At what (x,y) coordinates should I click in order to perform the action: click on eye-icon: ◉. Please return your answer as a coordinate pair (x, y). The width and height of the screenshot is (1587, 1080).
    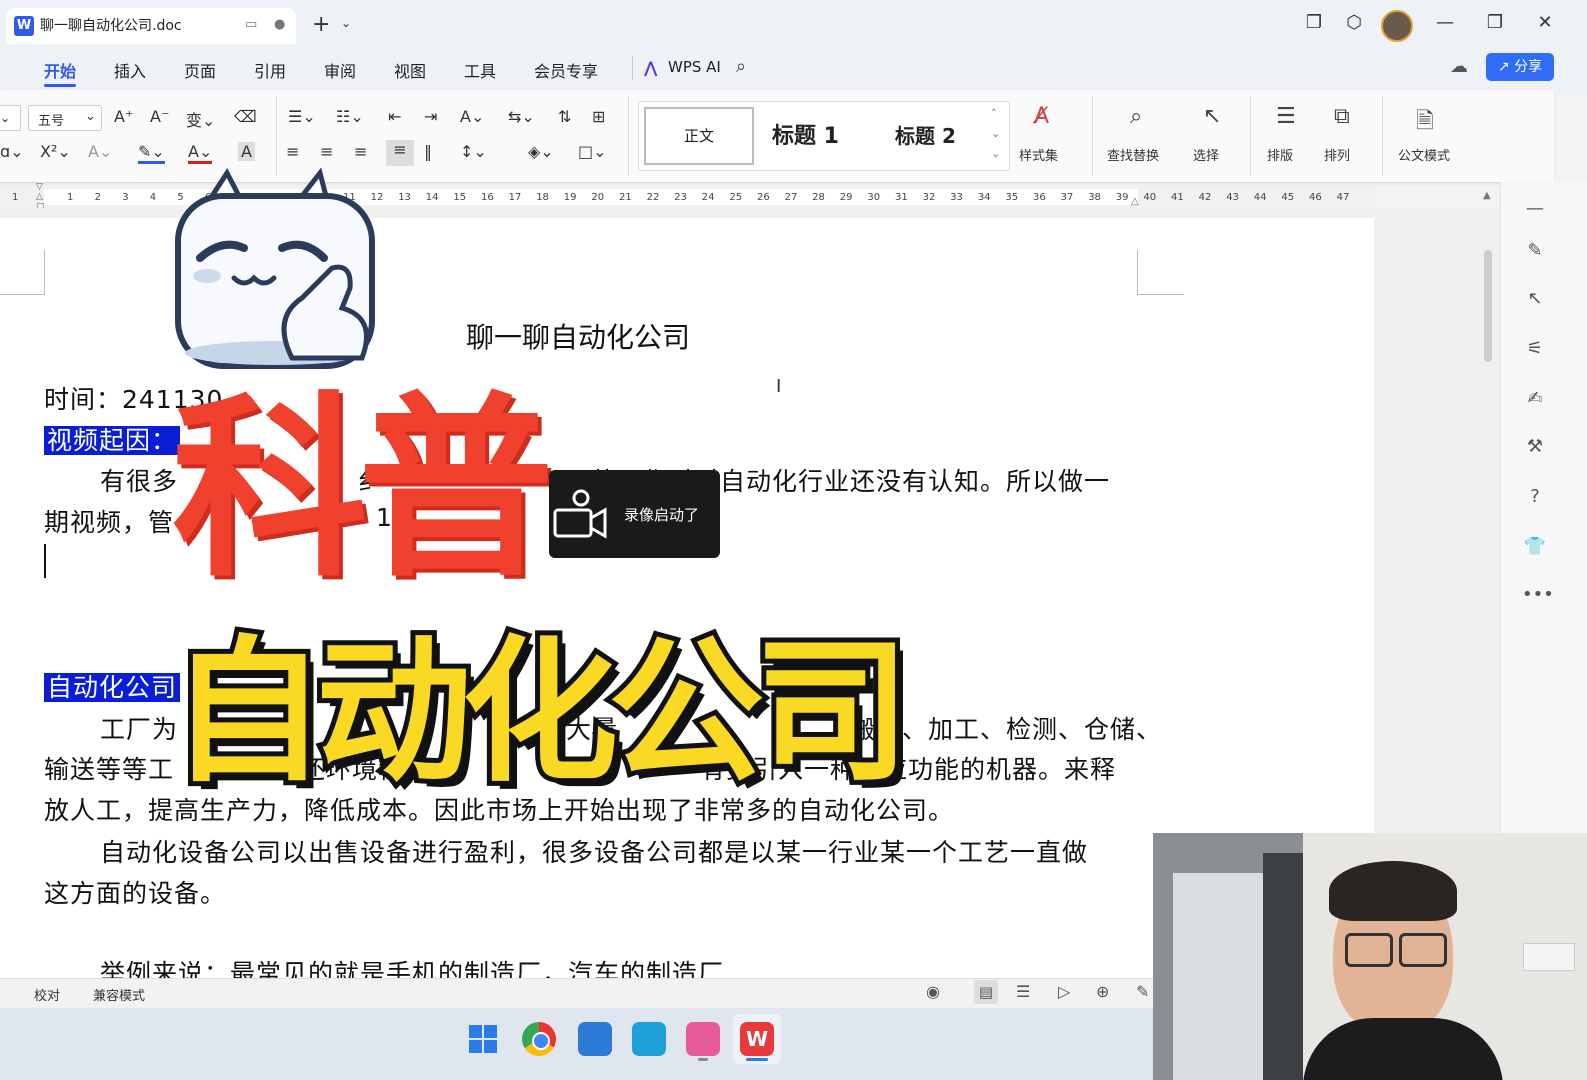
    Looking at the image, I should click on (933, 991).